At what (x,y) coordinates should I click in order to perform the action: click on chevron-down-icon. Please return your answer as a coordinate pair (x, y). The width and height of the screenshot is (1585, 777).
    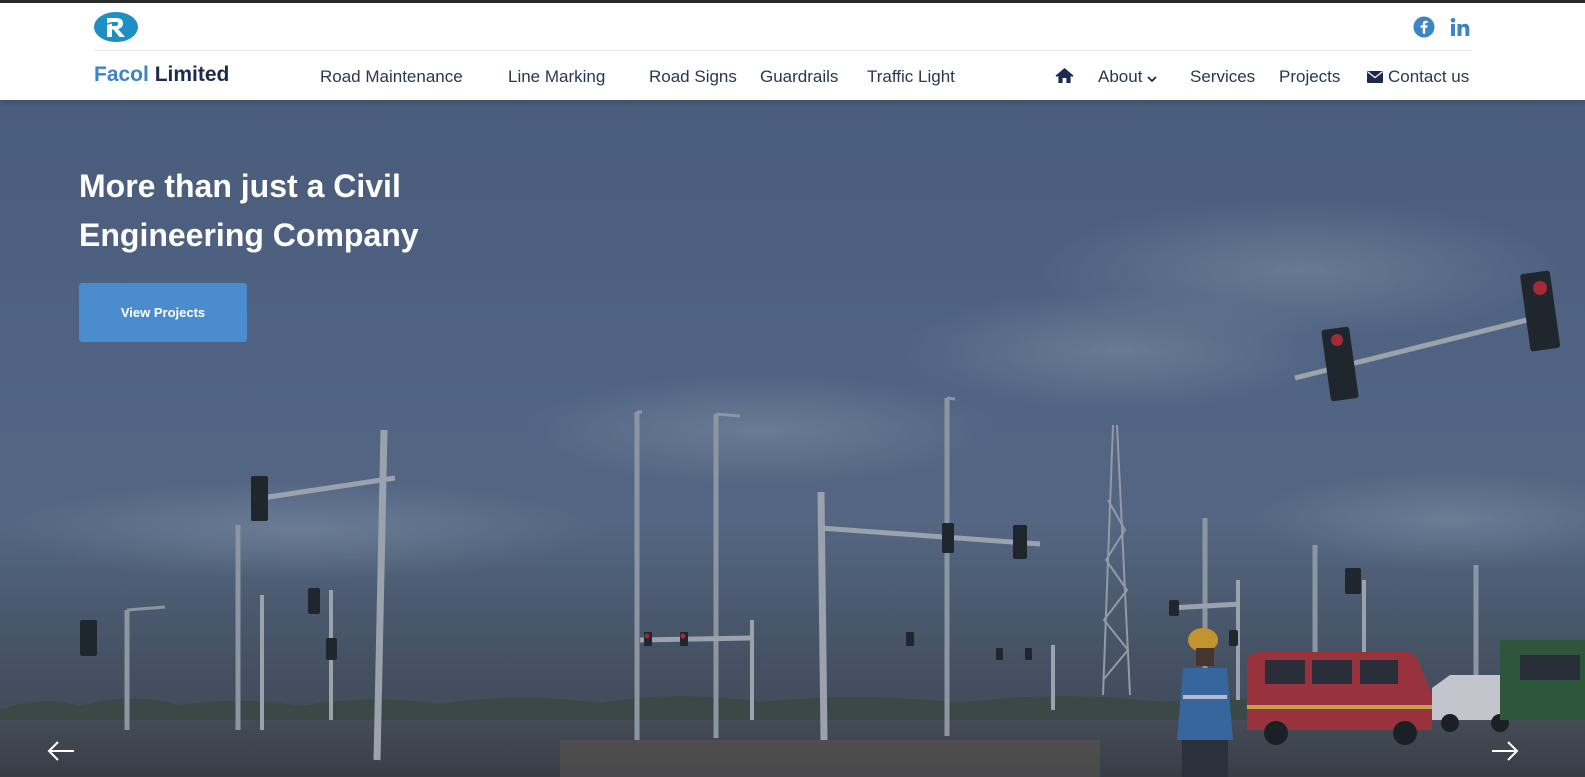
    Looking at the image, I should click on (1152, 79).